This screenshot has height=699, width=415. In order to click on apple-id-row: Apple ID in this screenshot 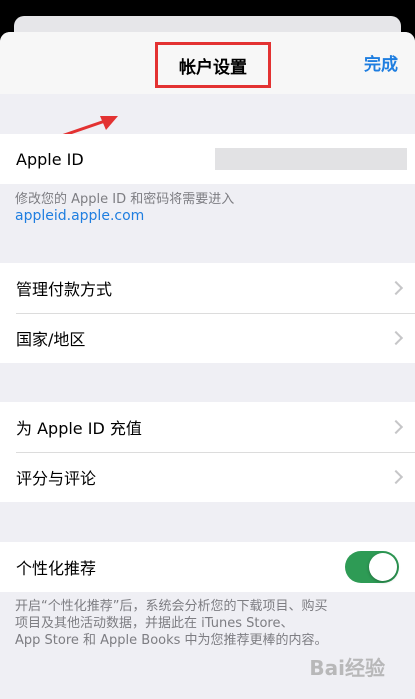, I will do `click(207, 159)`.